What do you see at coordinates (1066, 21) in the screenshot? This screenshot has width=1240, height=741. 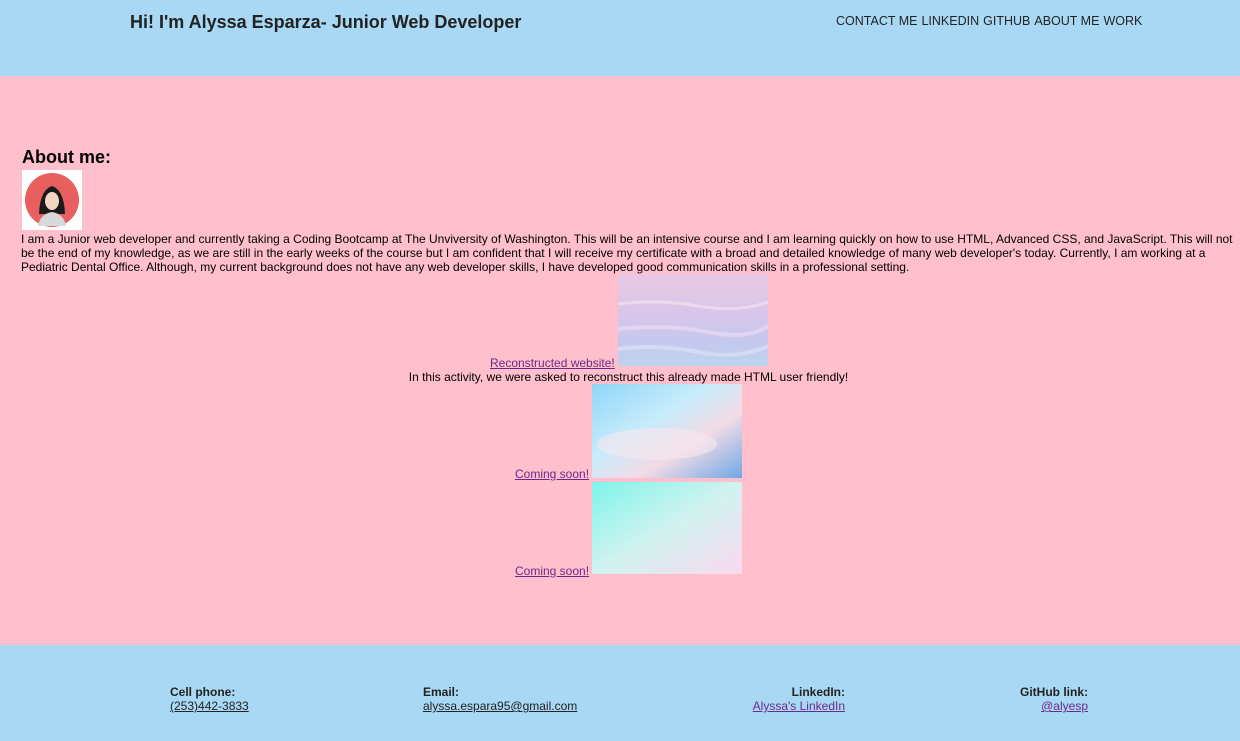 I see `nav-about-me: ABOUT ME` at bounding box center [1066, 21].